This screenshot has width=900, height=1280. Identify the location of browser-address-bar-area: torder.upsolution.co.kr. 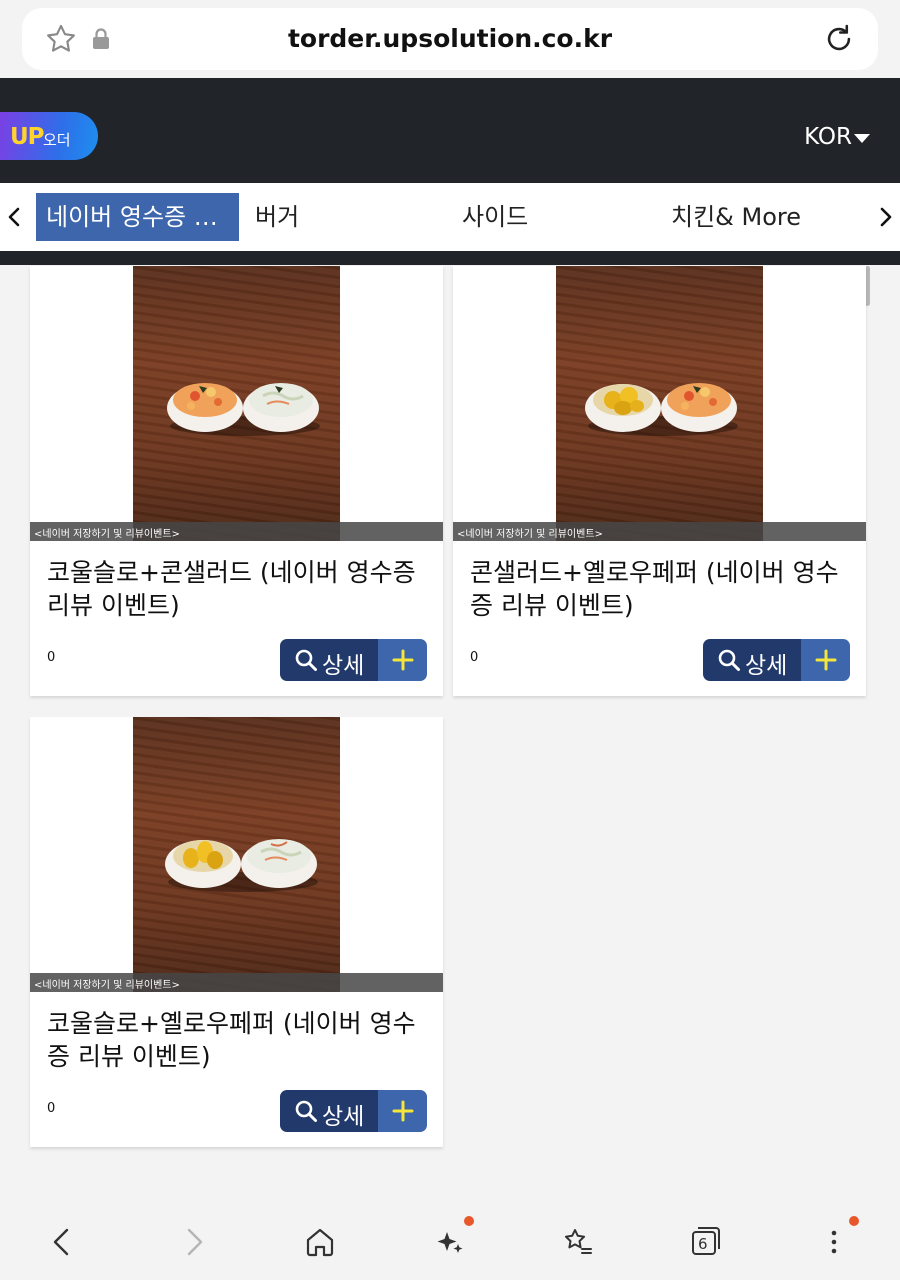
(450, 39).